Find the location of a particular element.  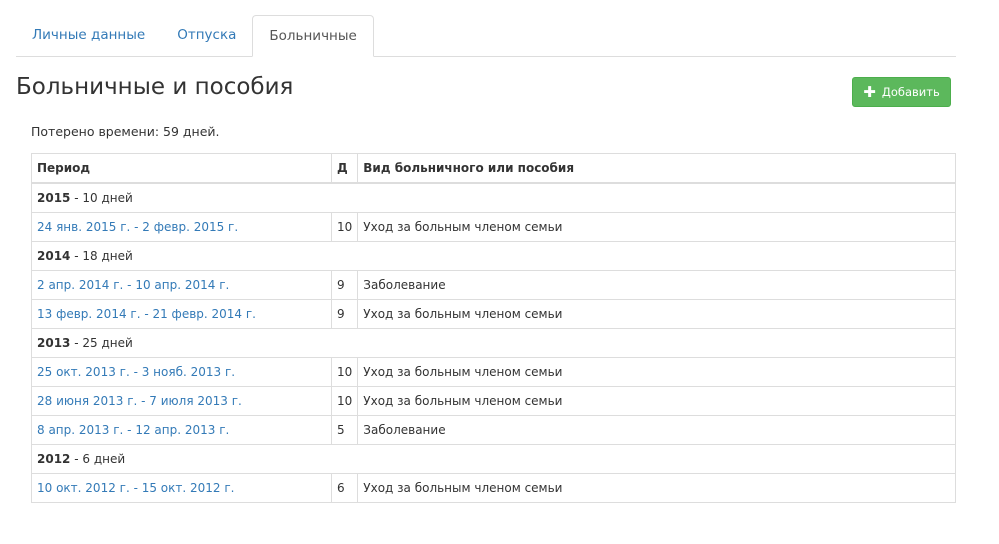

plus-icon: ✚ is located at coordinates (869, 91).